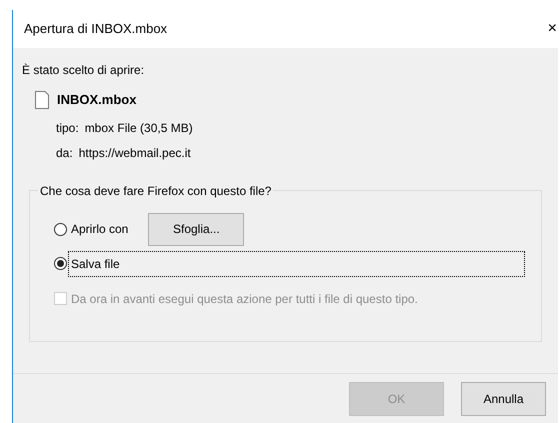 Image resolution: width=559 pixels, height=423 pixels. Describe the element at coordinates (503, 399) in the screenshot. I see `cancel-button: Annulla` at that location.